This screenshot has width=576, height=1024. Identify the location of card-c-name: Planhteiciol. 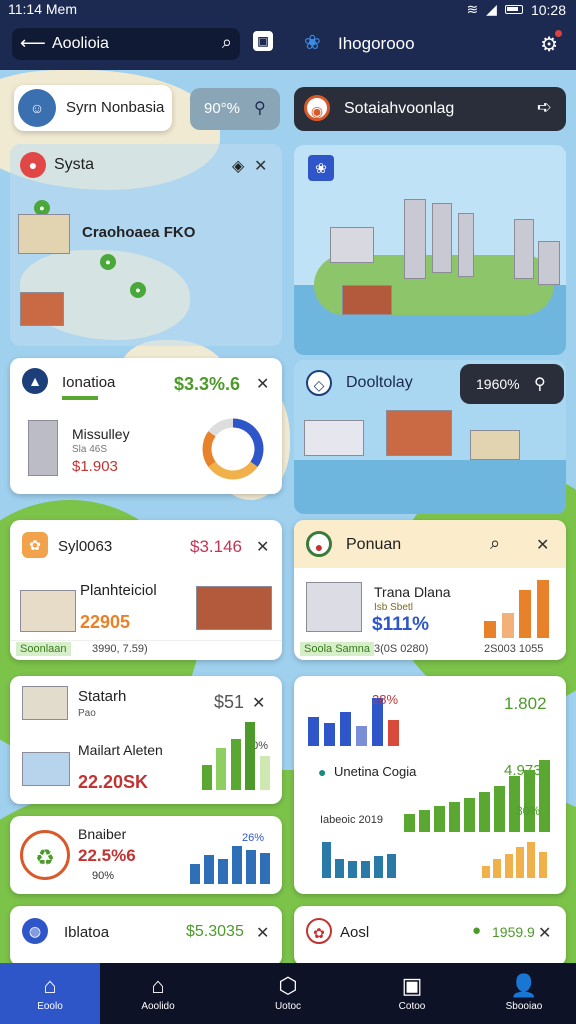
(118, 590).